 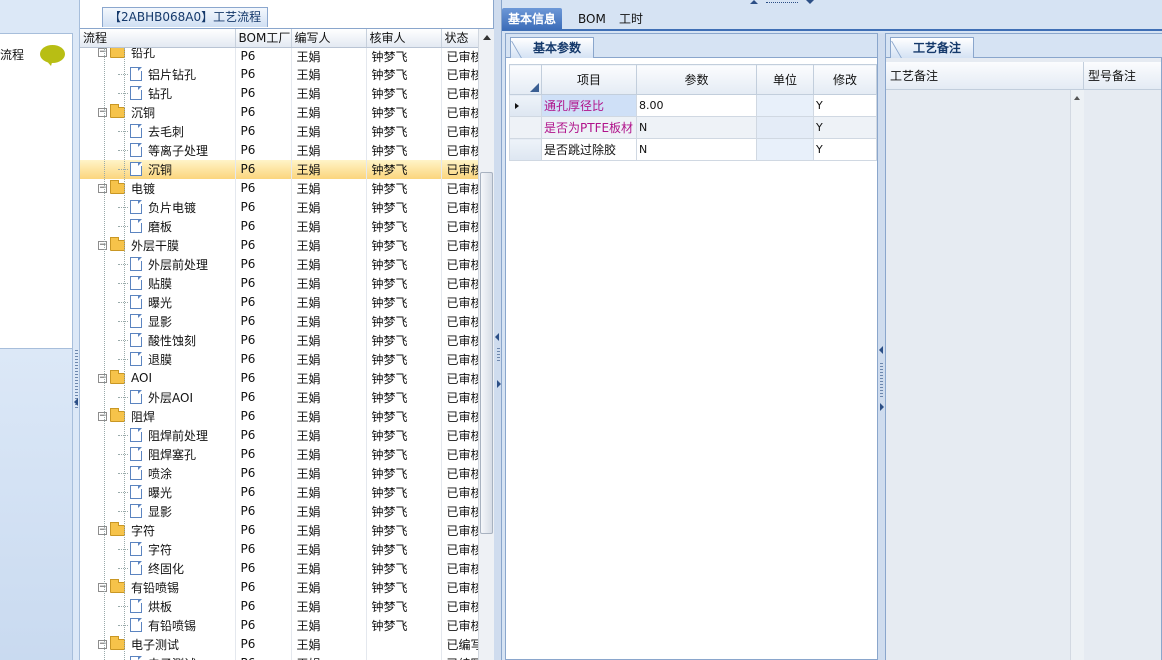 What do you see at coordinates (754, 2) in the screenshot?
I see `top-collapse-arrow-icon` at bounding box center [754, 2].